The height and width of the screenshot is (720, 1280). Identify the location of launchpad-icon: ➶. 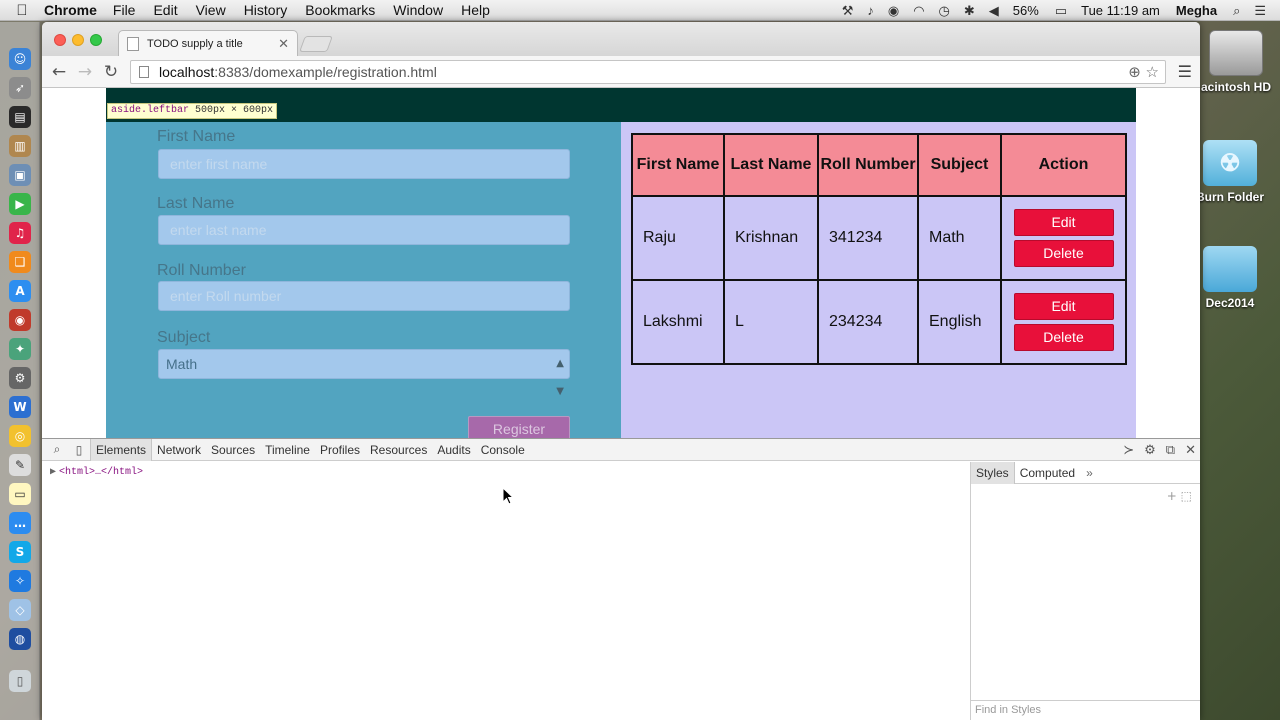
(20, 88).